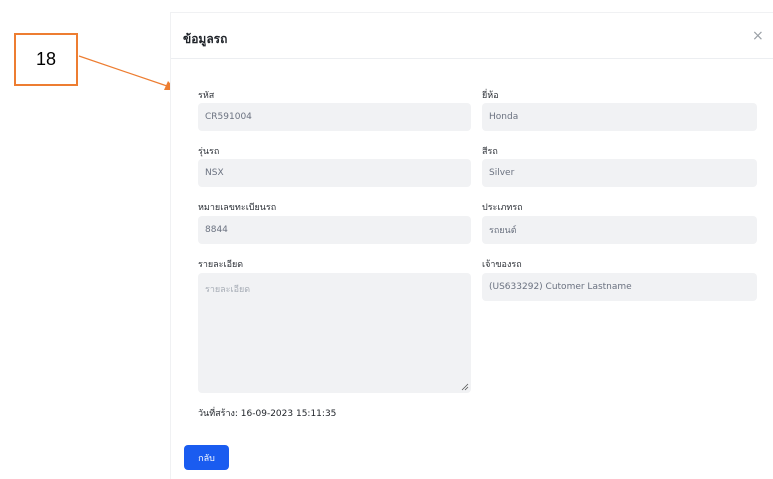 The height and width of the screenshot is (479, 773). I want to click on callout-number: 18, so click(46, 59).